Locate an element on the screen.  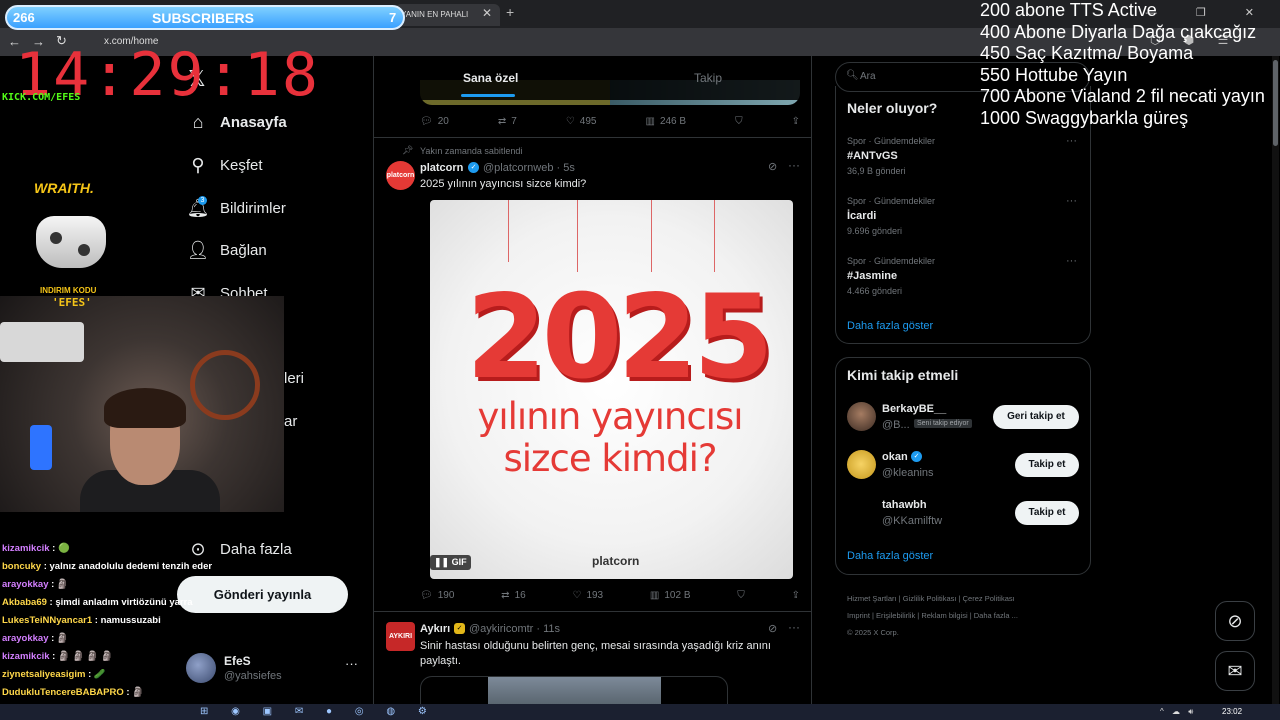
nav-item-connect: 👤︎ Bağlan is located at coordinates (226, 250).